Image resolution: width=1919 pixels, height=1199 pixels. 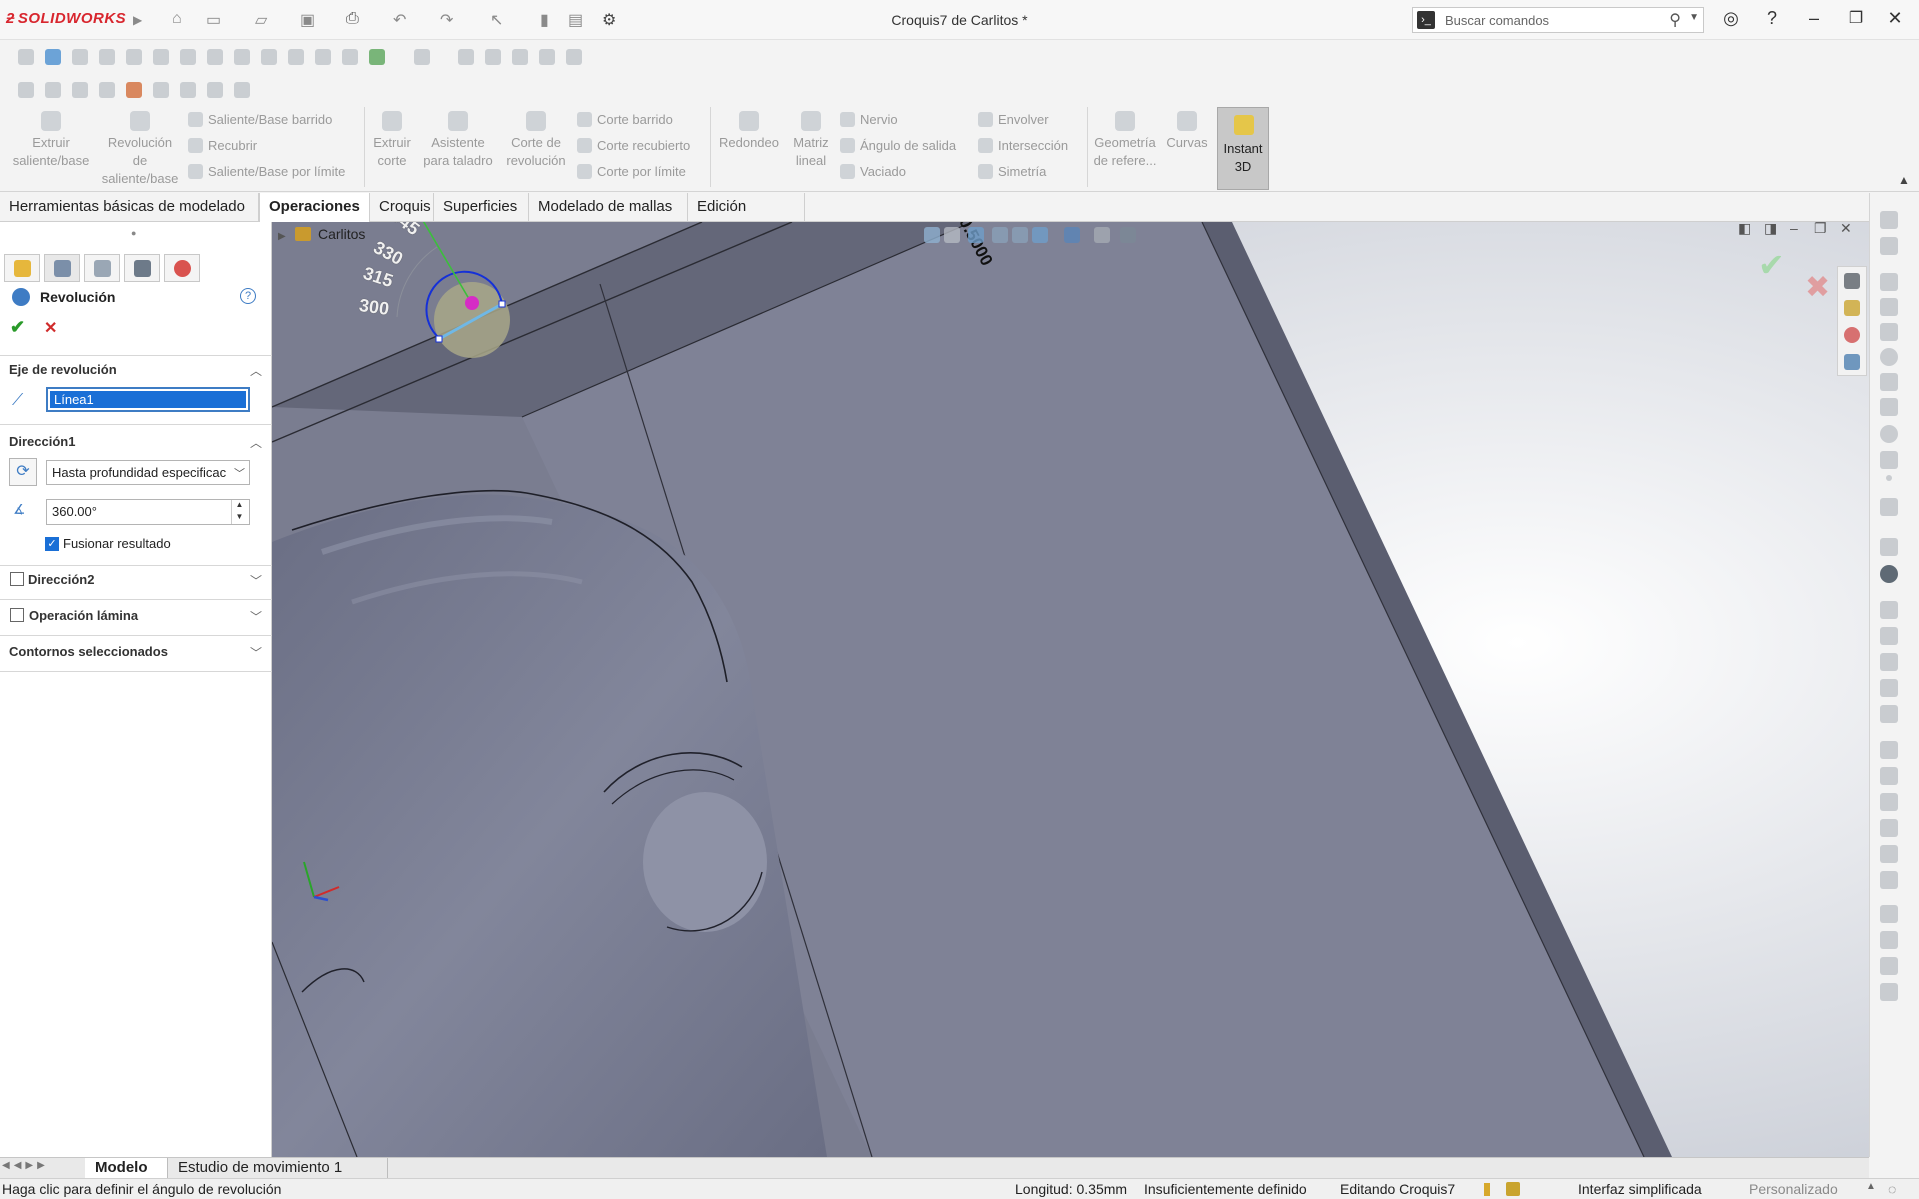 I want to click on tab-modelo: Modelo, so click(x=126, y=1168).